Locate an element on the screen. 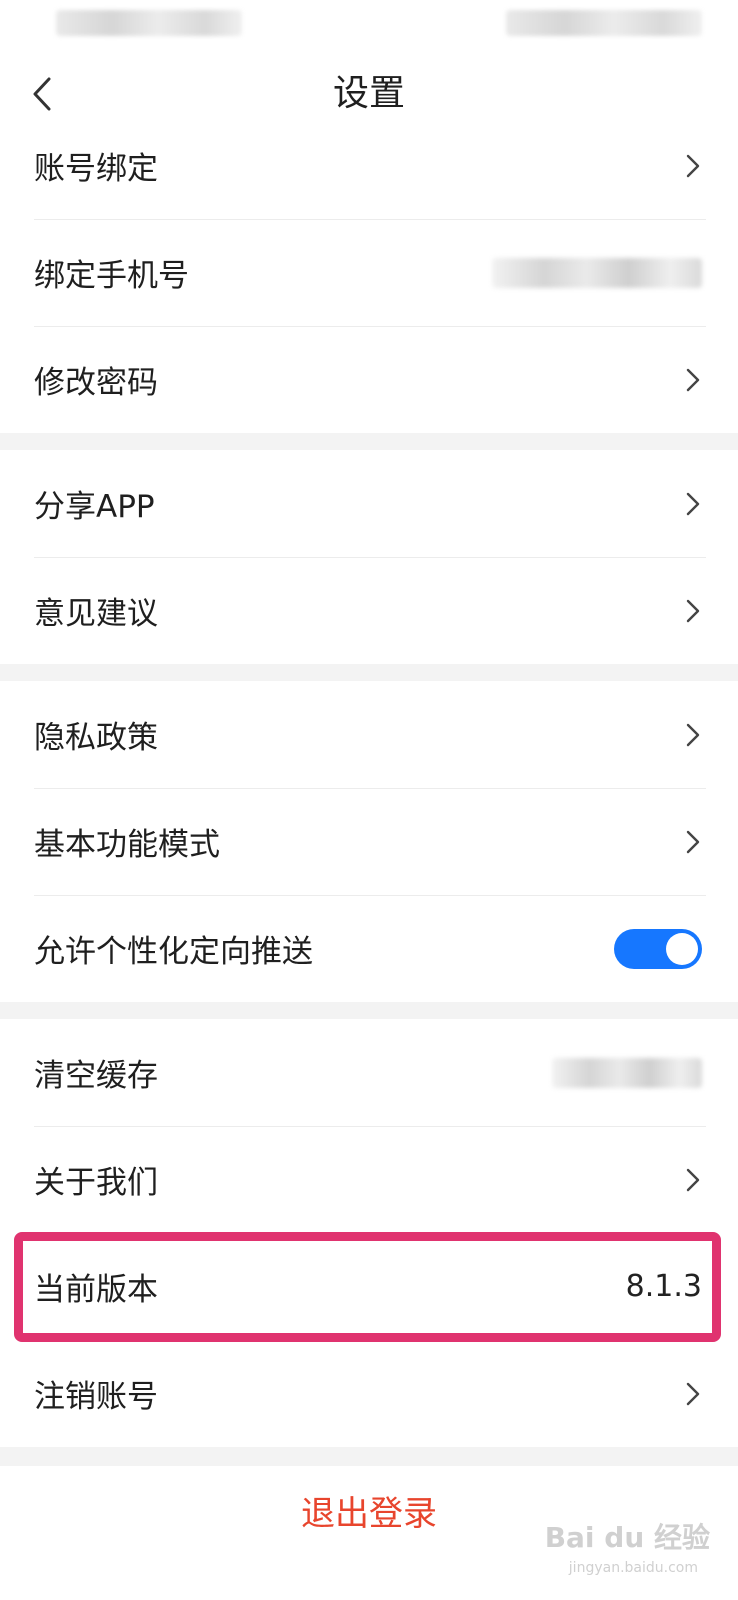 The width and height of the screenshot is (738, 1600). row-label: 当前版本 is located at coordinates (96, 1290).